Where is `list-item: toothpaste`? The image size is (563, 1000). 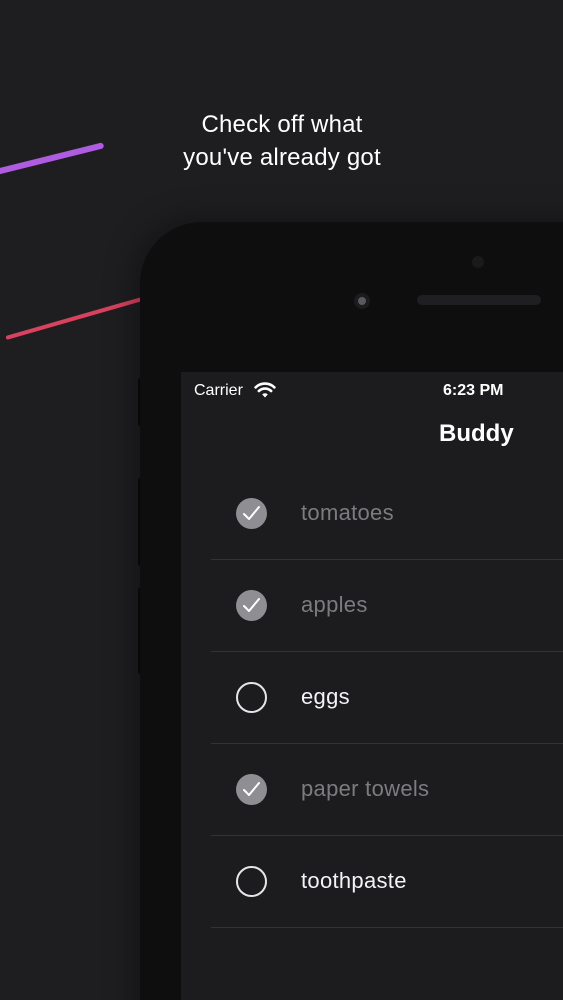
list-item: toothpaste is located at coordinates (387, 882).